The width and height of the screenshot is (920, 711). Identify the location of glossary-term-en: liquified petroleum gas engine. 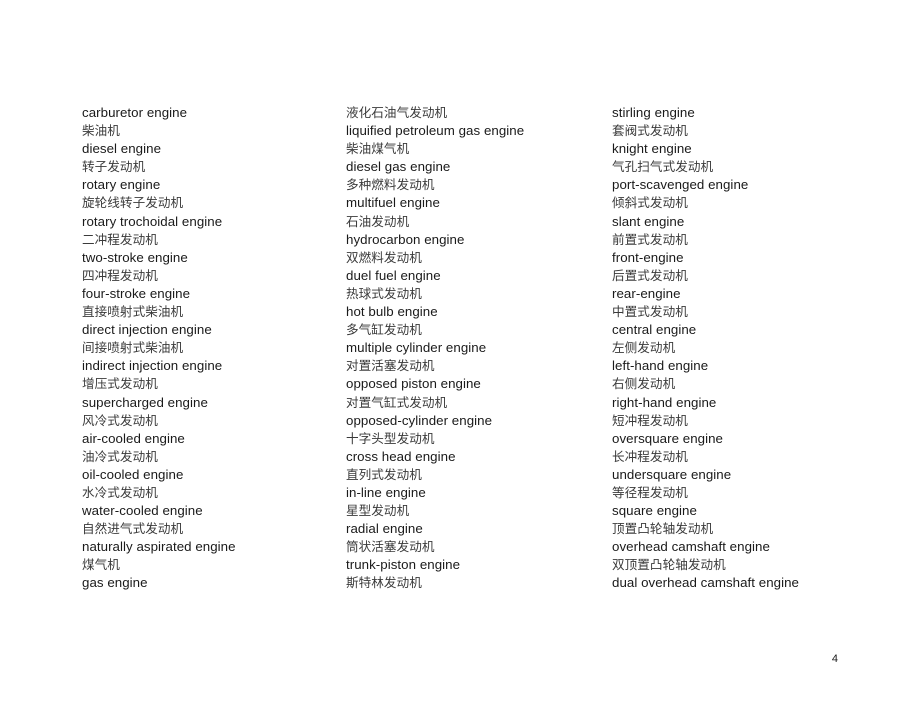
(435, 131).